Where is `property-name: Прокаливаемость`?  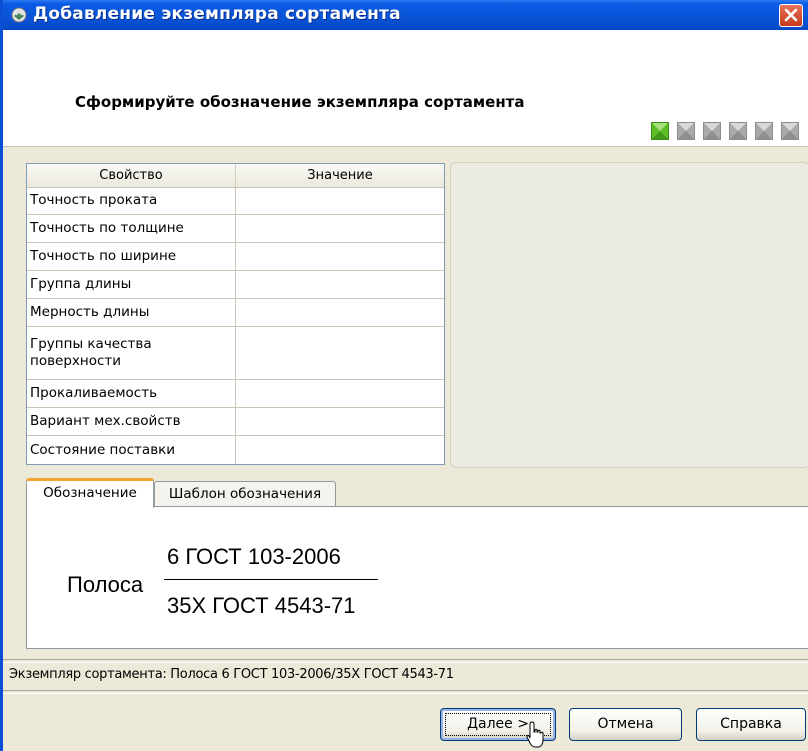 property-name: Прокаливаемость is located at coordinates (131, 393).